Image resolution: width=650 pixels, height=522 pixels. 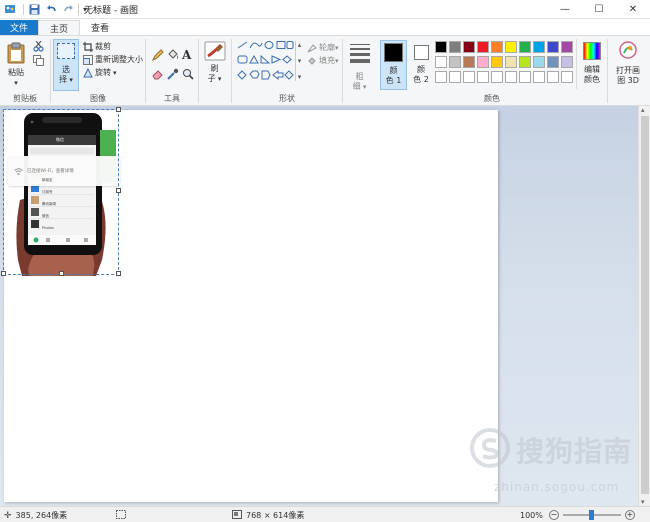 I want to click on fill-bucket-icon, so click(x=173, y=56).